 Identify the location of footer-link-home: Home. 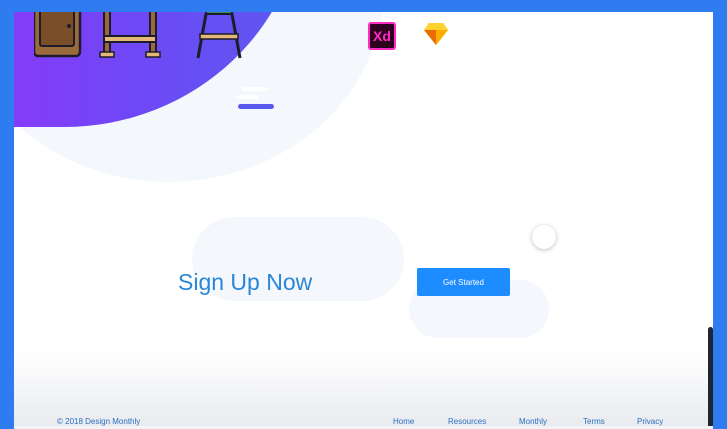
(403, 421).